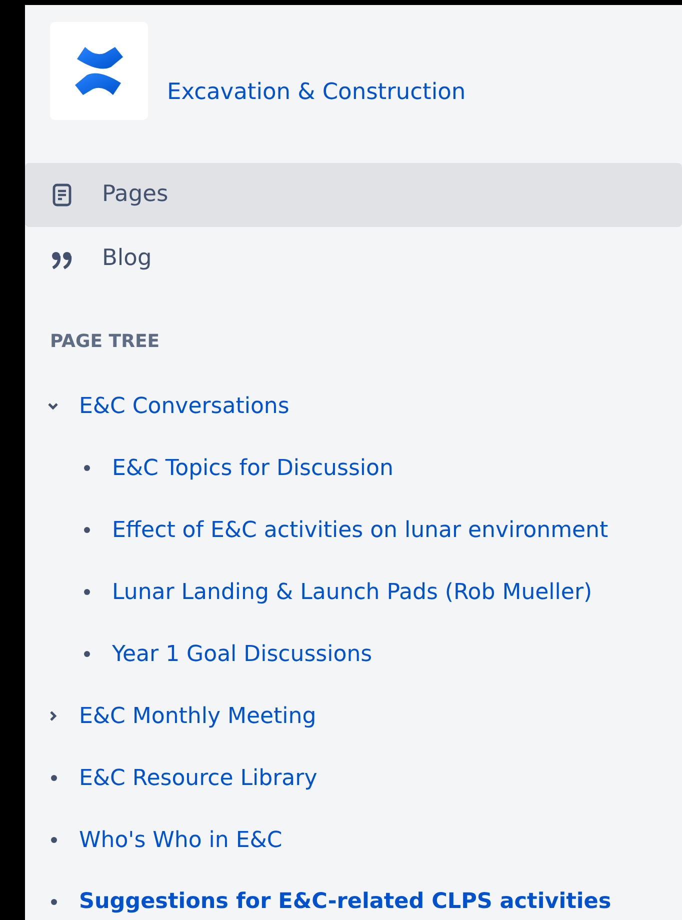 The height and width of the screenshot is (920, 682). I want to click on tree-item-link: Effect of E&C activities on lunar environment, so click(360, 530).